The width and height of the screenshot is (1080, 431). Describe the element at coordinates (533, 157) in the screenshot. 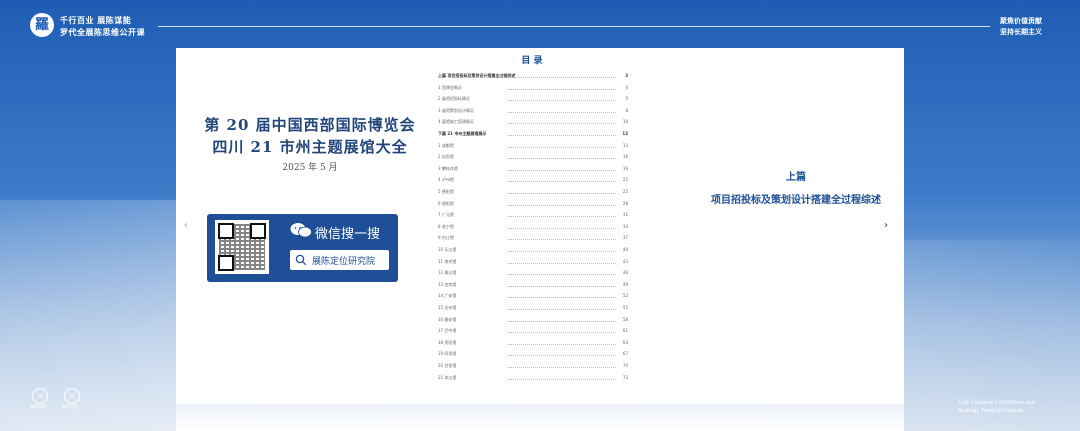

I see `toc-entry: 2 自贡馆 16` at that location.